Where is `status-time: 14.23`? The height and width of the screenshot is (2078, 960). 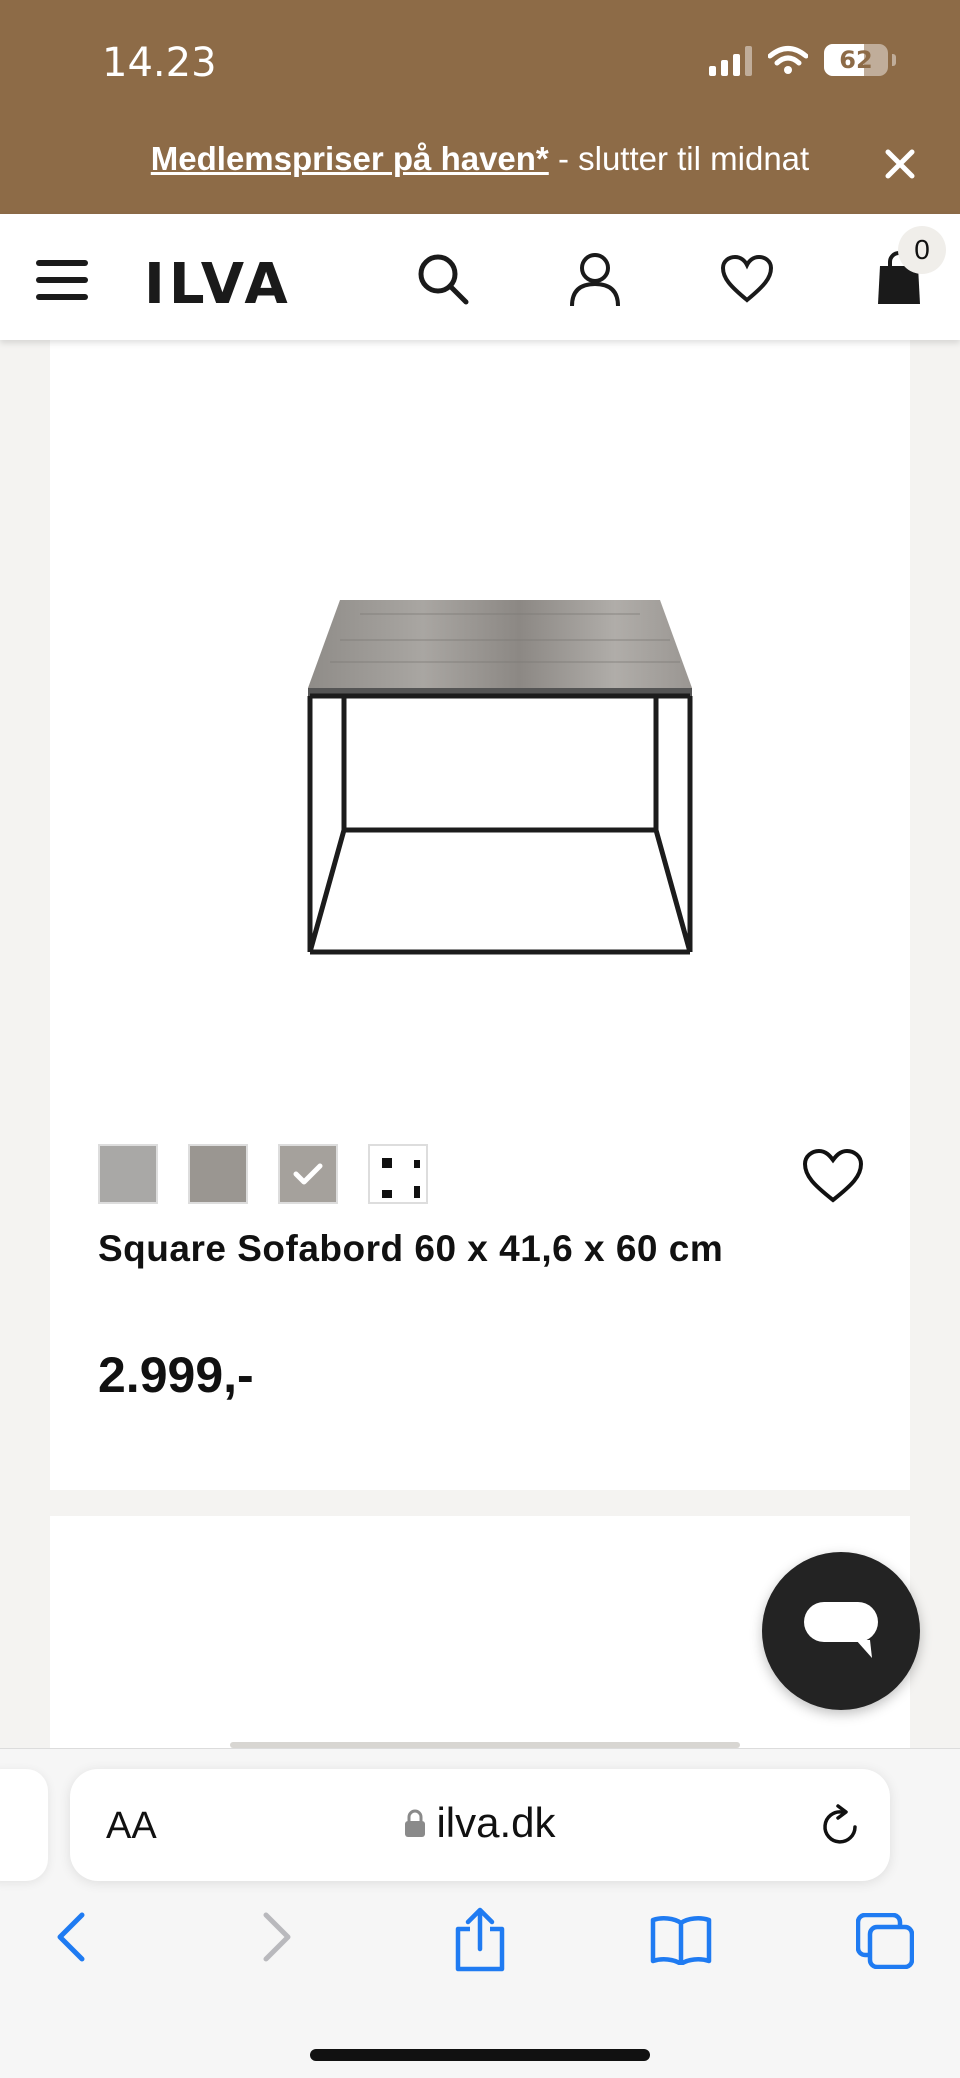
status-time: 14.23 is located at coordinates (159, 63).